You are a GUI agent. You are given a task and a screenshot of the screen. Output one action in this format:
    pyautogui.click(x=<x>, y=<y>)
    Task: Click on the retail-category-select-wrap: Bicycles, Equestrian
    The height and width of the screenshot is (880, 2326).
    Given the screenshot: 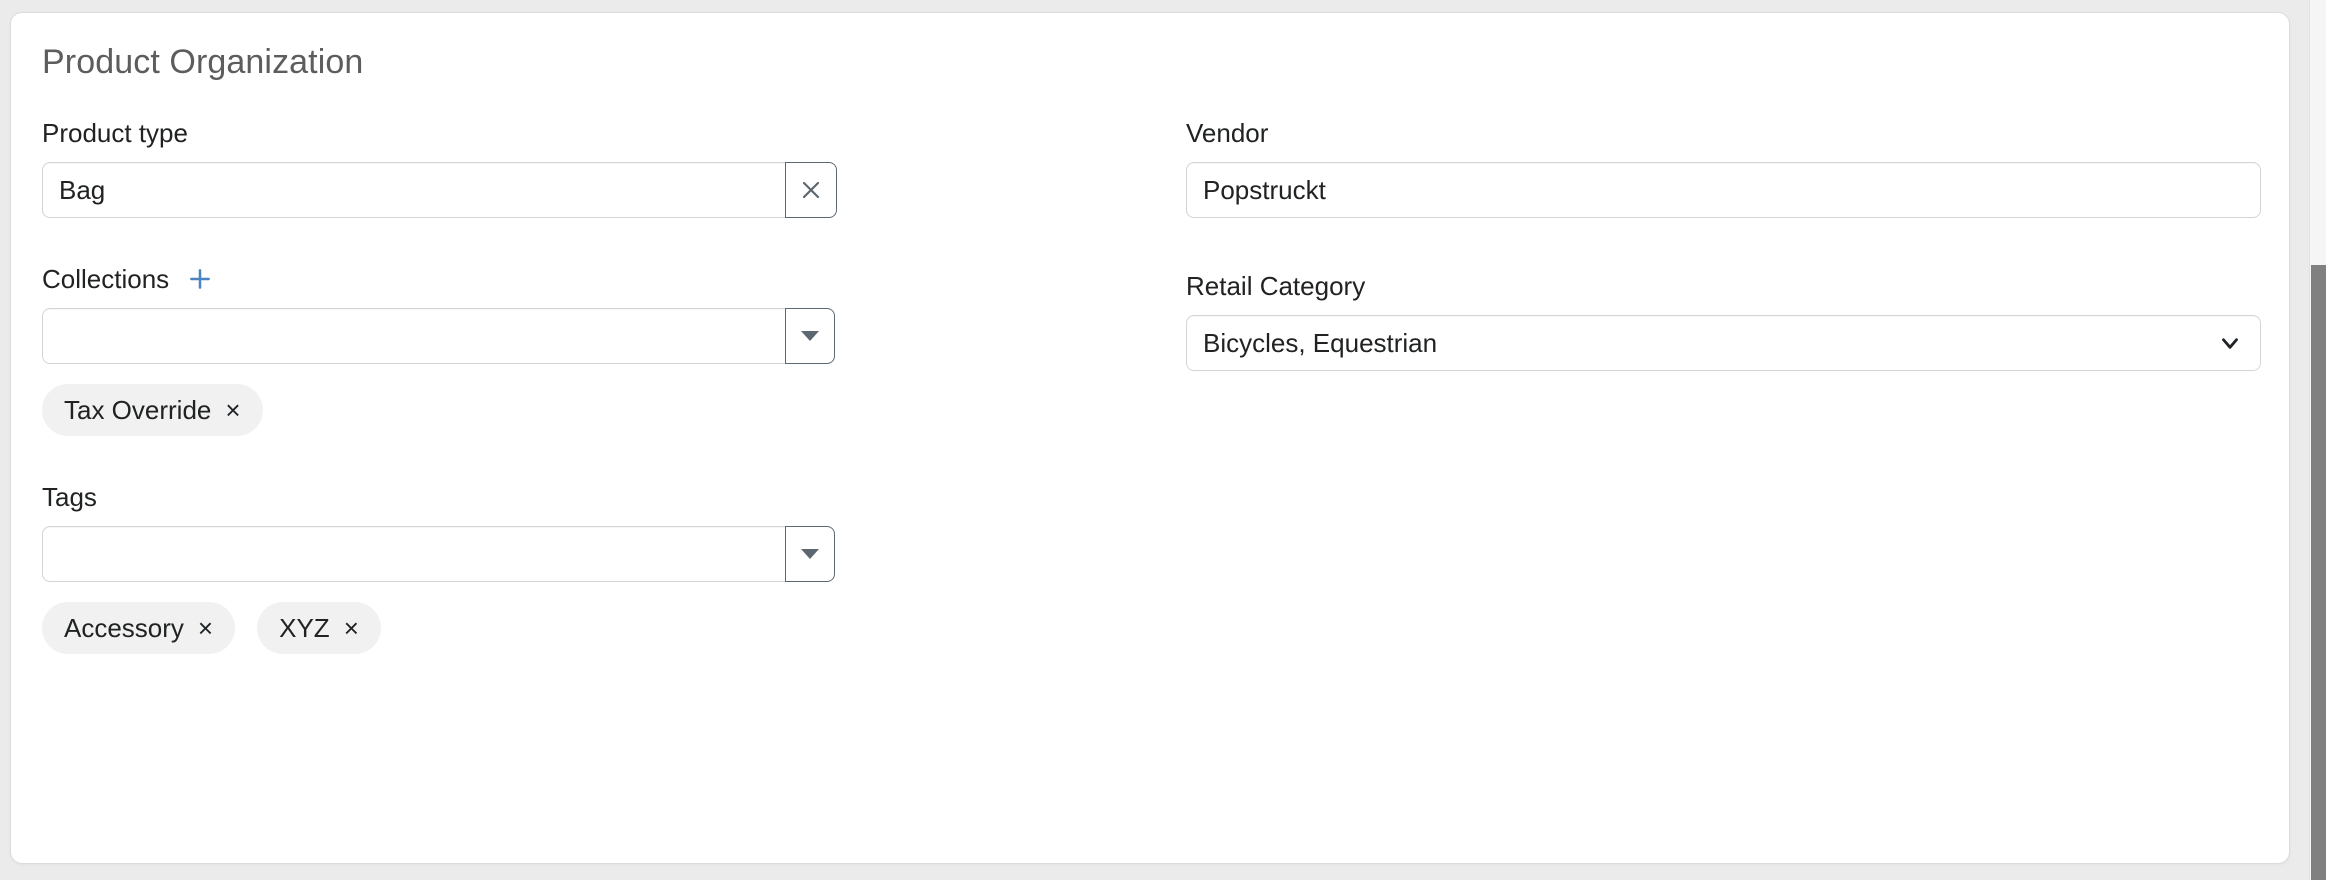 What is the action you would take?
    pyautogui.click(x=1723, y=343)
    